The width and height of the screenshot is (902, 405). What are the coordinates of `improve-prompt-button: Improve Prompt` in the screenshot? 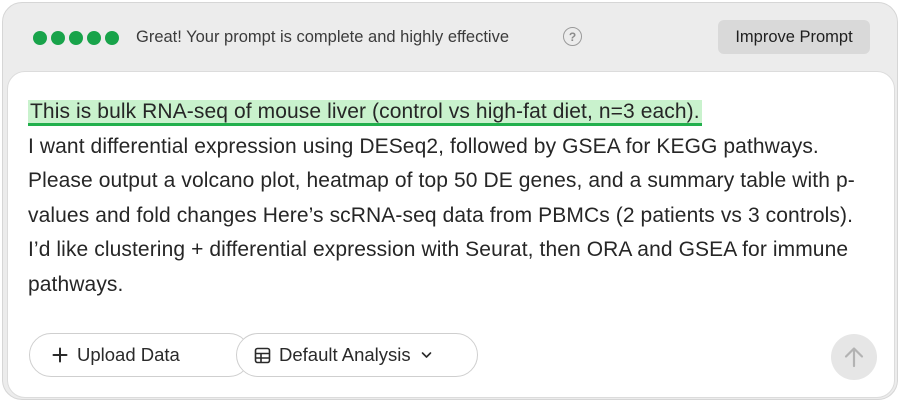 It's located at (794, 37).